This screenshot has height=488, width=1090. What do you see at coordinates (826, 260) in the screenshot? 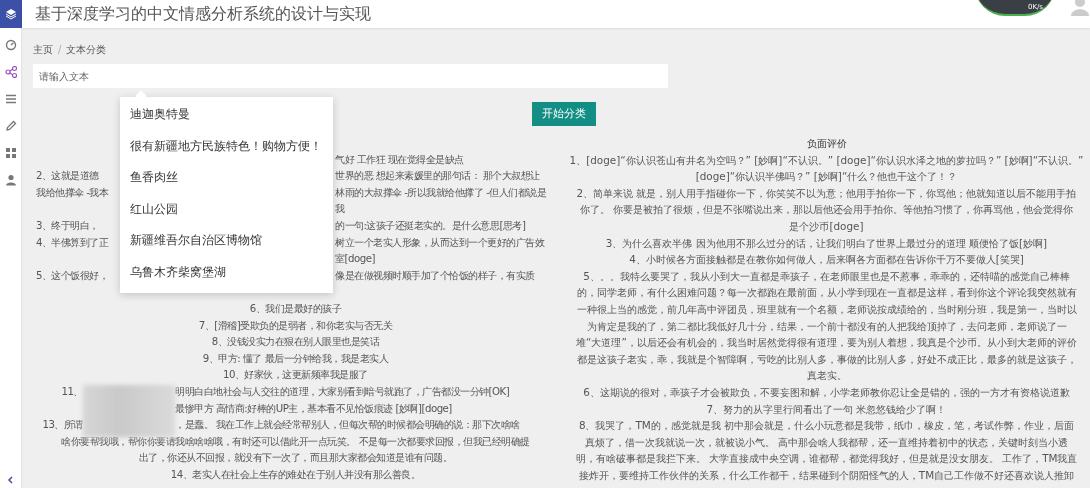
I see `comment-text: 4、小时候各方面接触都是在教你如何做人，后来啊各方面都在告诉你千万不要做人[笑哭]` at bounding box center [826, 260].